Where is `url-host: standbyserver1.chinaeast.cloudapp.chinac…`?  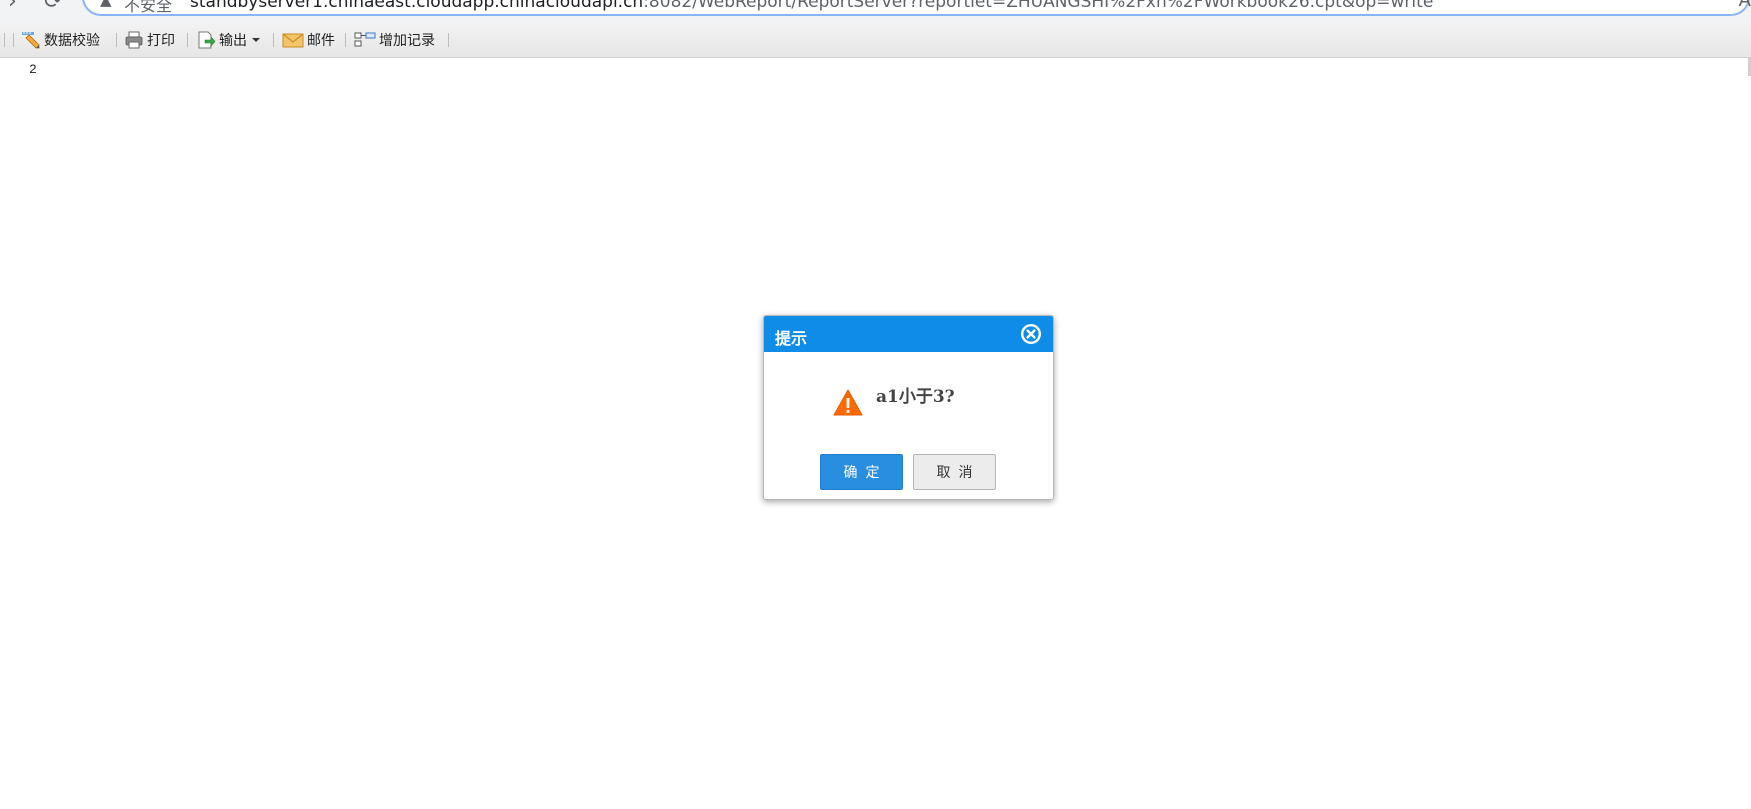 url-host: standbyserver1.chinaeast.cloudapp.chinac… is located at coordinates (417, 6).